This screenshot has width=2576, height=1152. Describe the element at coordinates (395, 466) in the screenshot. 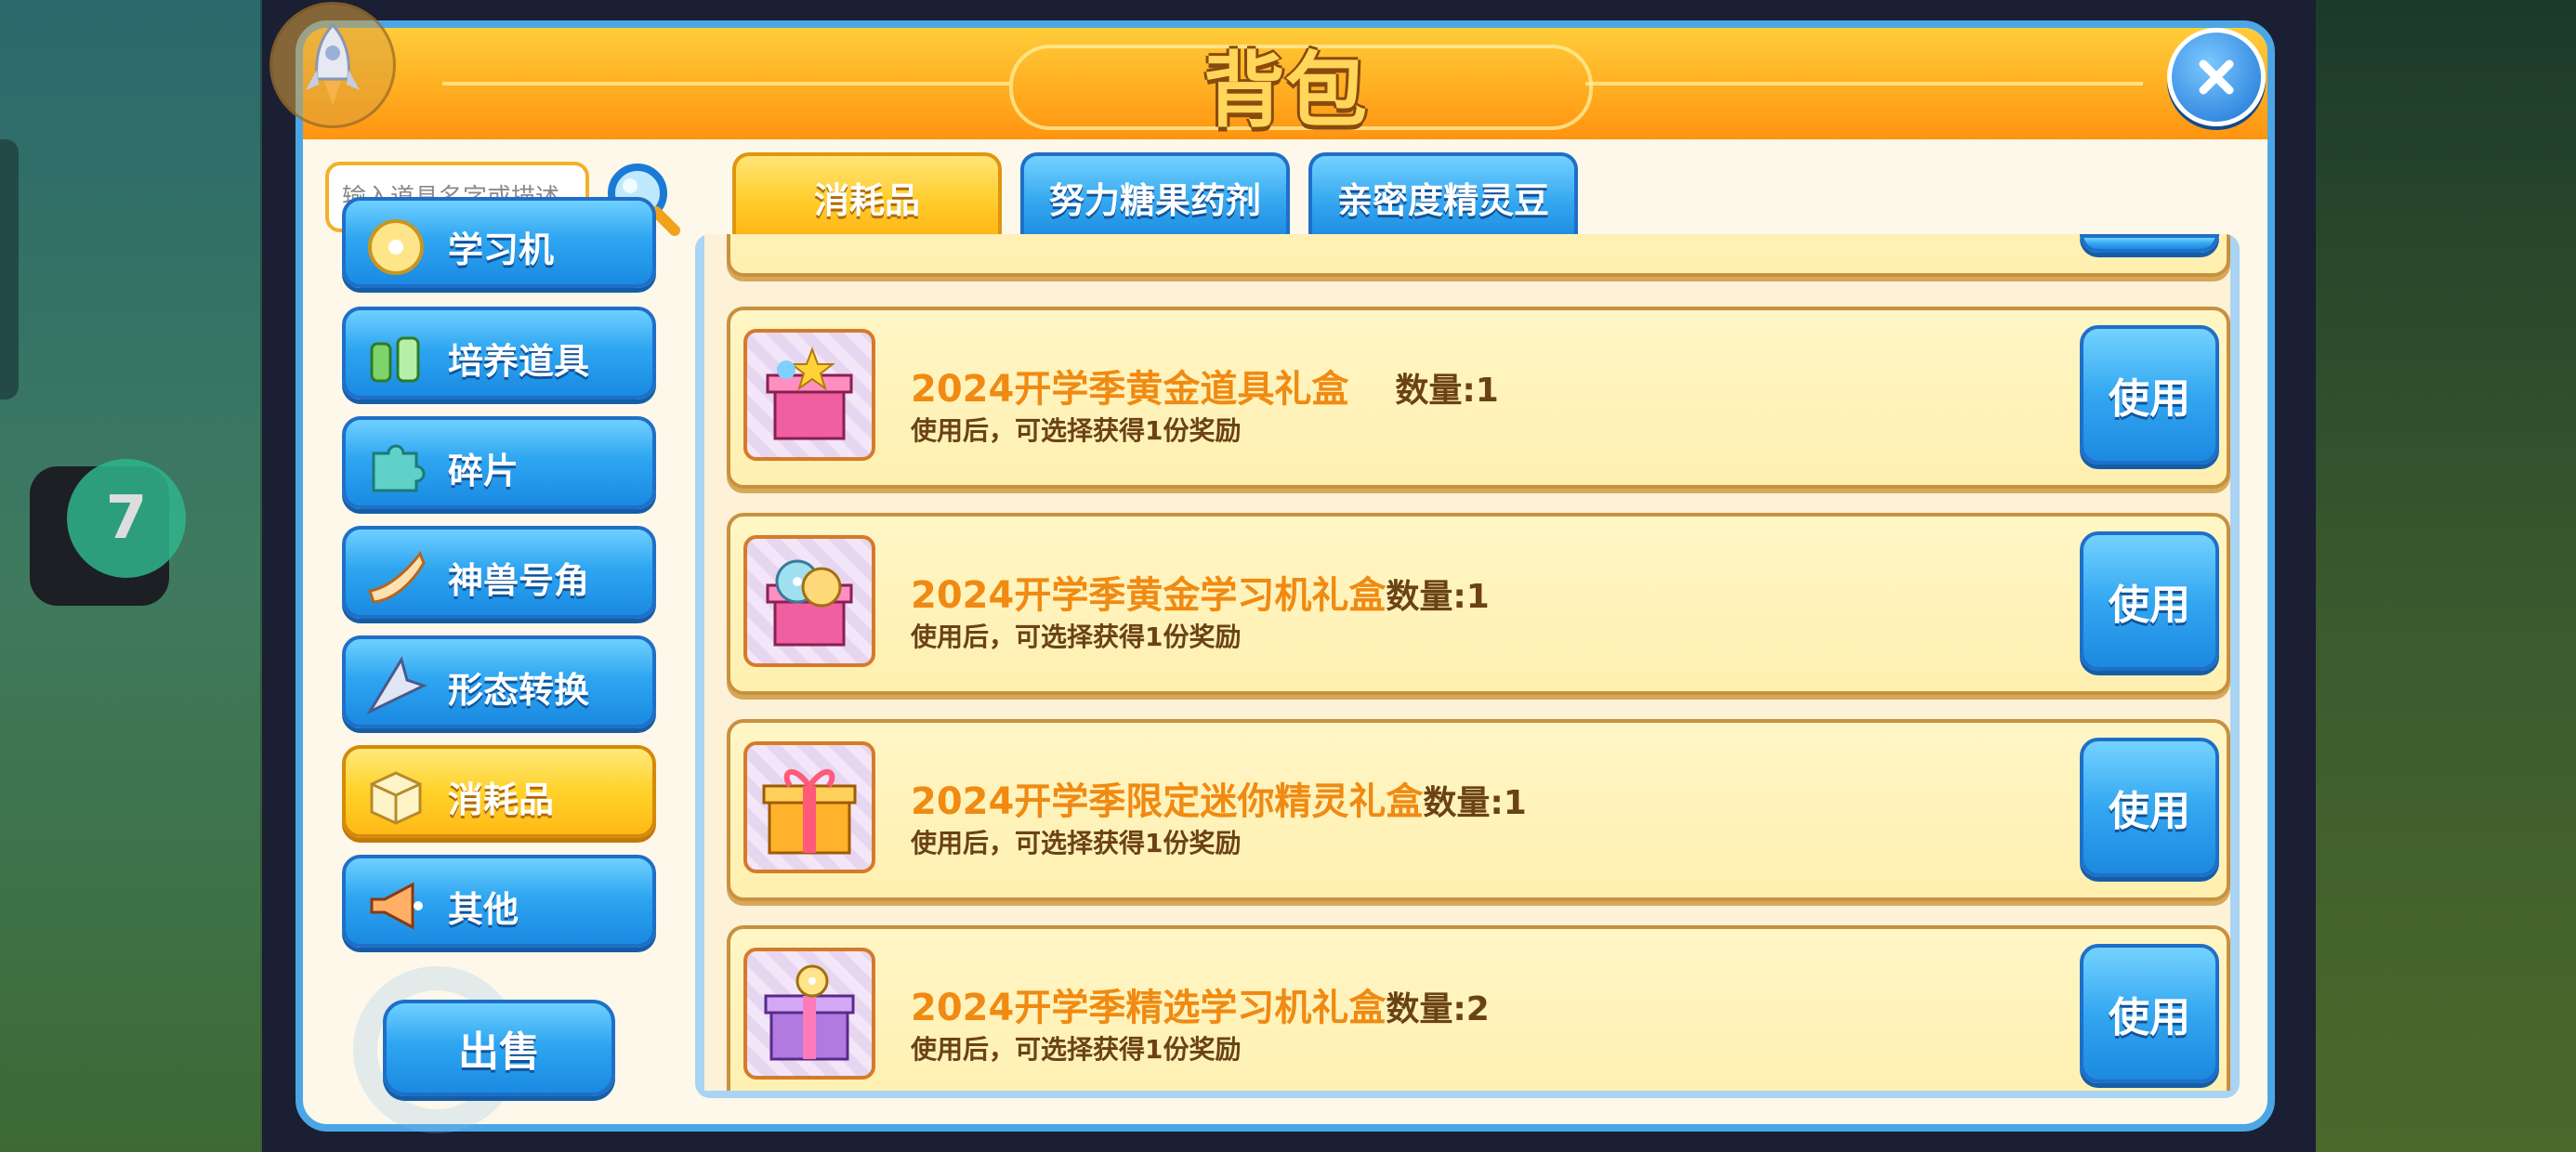

I see `puzzle-piece-icon` at that location.